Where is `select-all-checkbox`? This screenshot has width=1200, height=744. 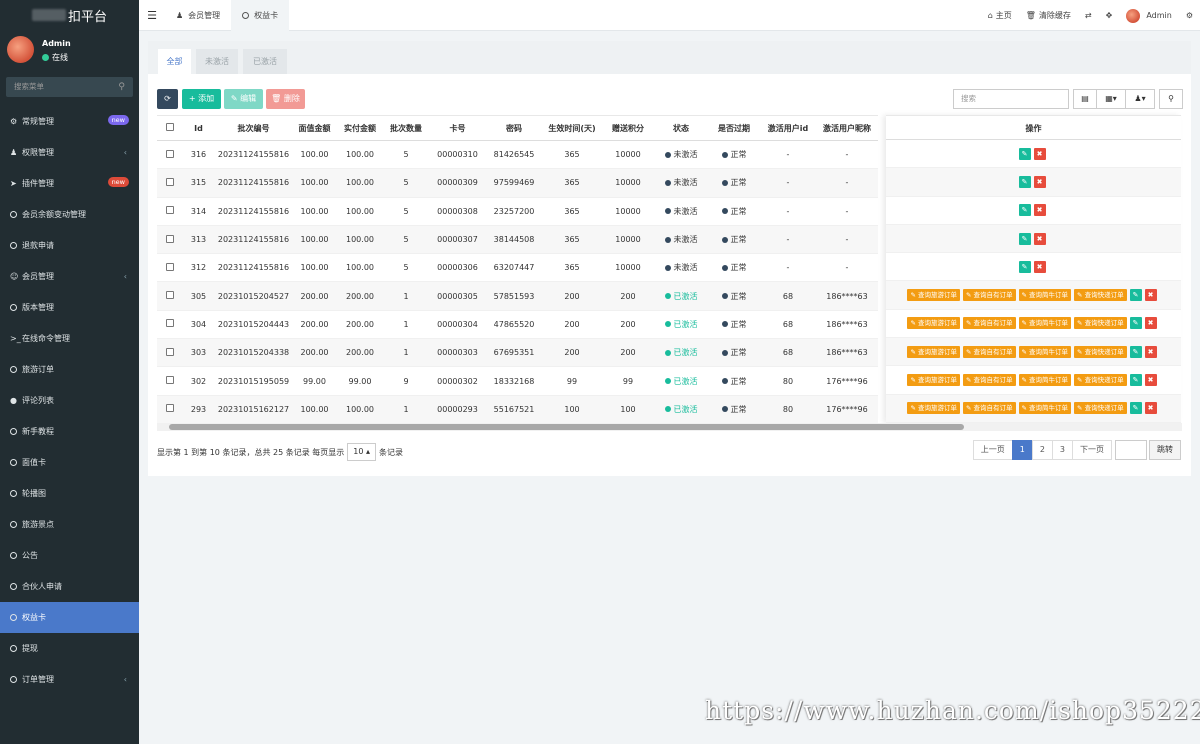 select-all-checkbox is located at coordinates (169, 127).